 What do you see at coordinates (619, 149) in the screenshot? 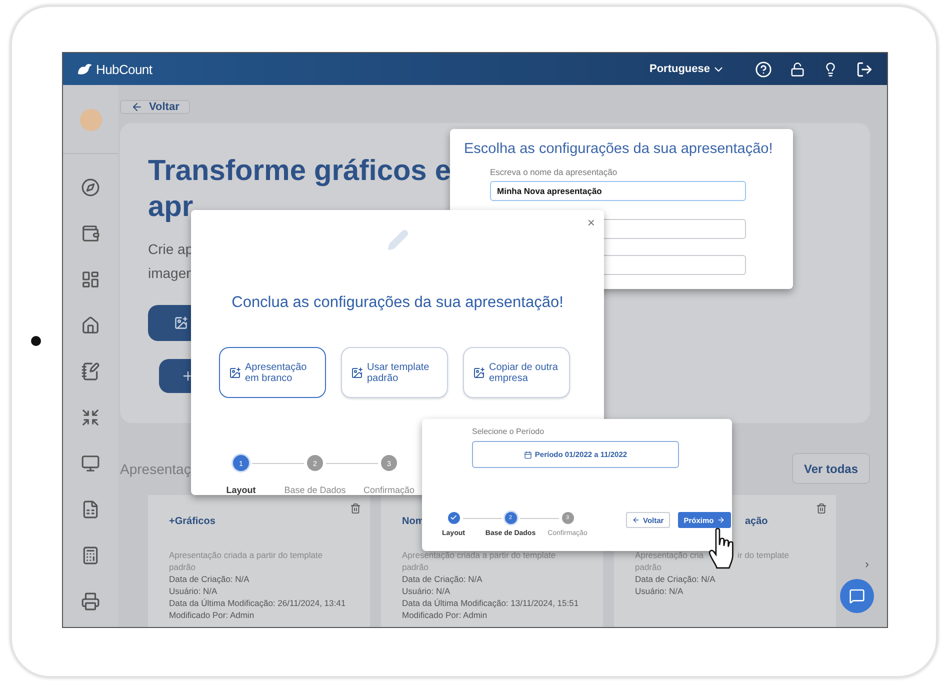
I see `dialog-title: Escolha as configurações da sua apresentação!` at bounding box center [619, 149].